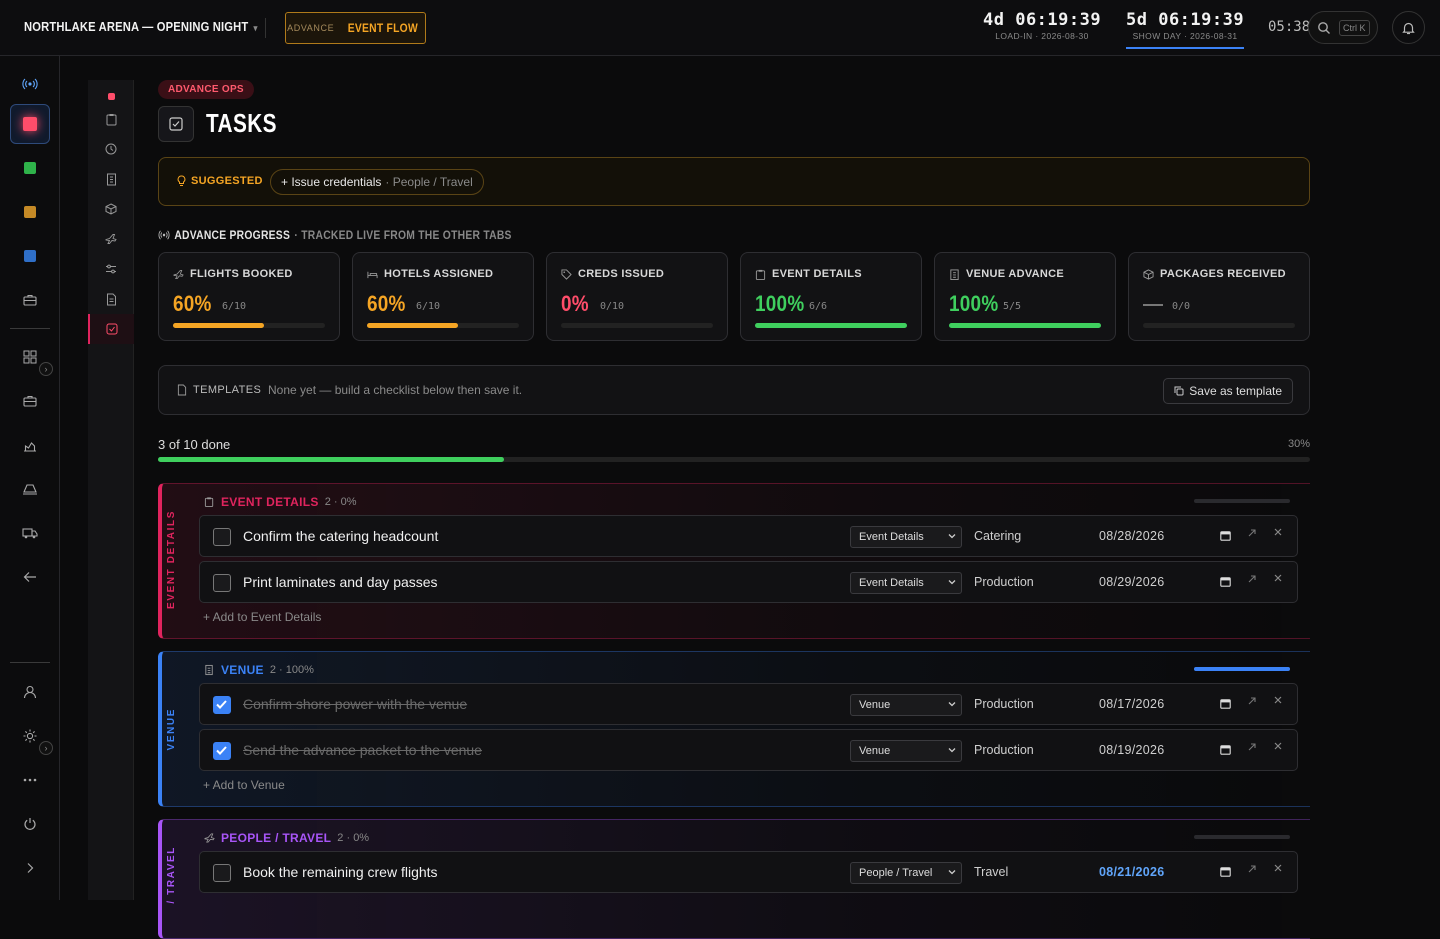  I want to click on sliders-icon, so click(111, 269).